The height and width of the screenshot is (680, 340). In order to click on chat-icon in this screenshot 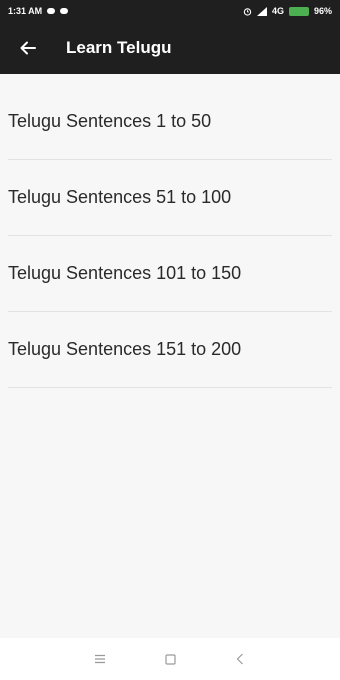, I will do `click(64, 11)`.